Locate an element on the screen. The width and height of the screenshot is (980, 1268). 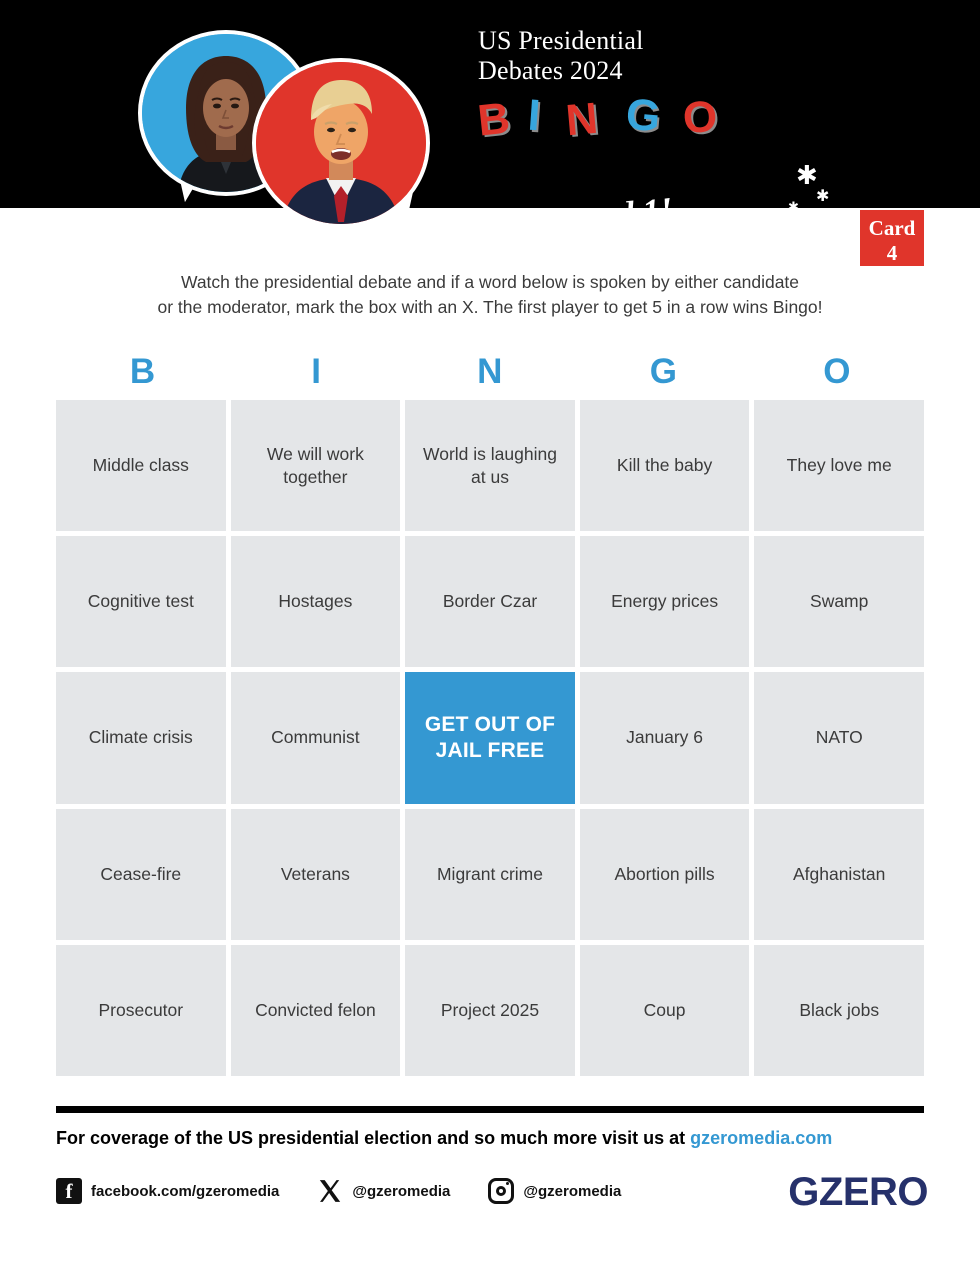
bingo-cell: Kill the baby is located at coordinates (664, 466).